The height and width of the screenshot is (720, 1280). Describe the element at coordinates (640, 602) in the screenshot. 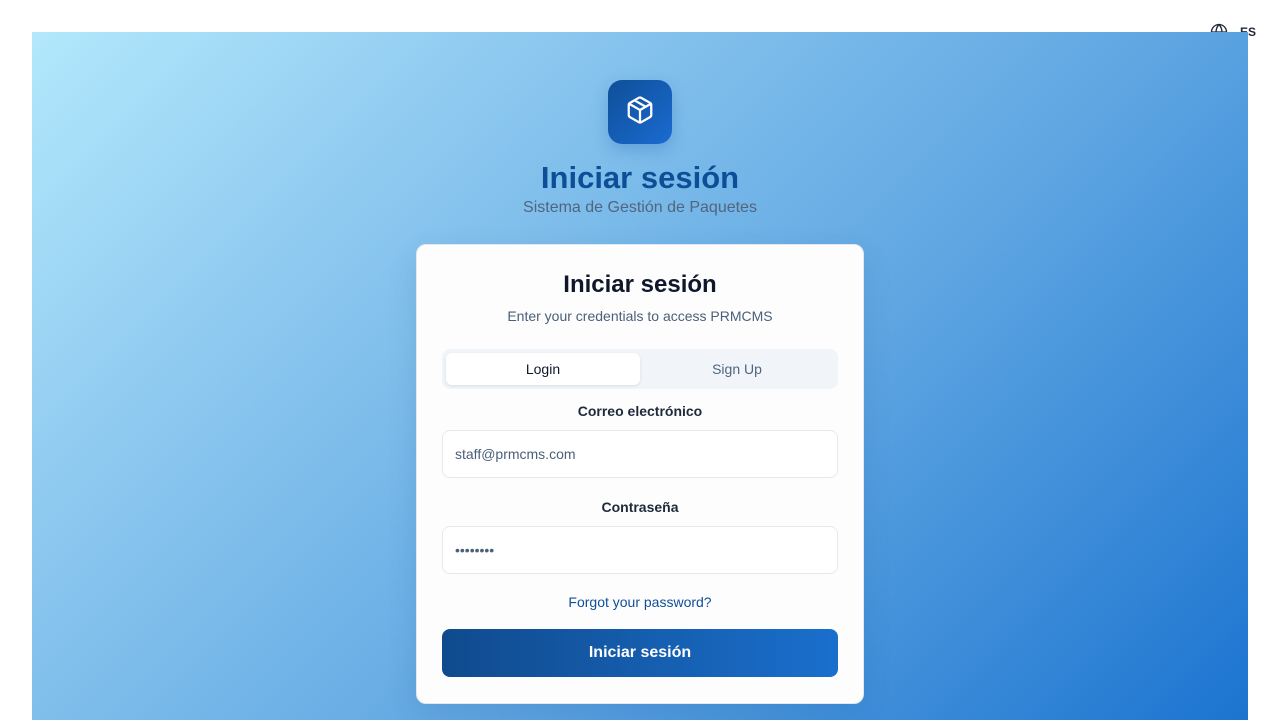

I see `forgot-password-link: Forgot your password?` at that location.